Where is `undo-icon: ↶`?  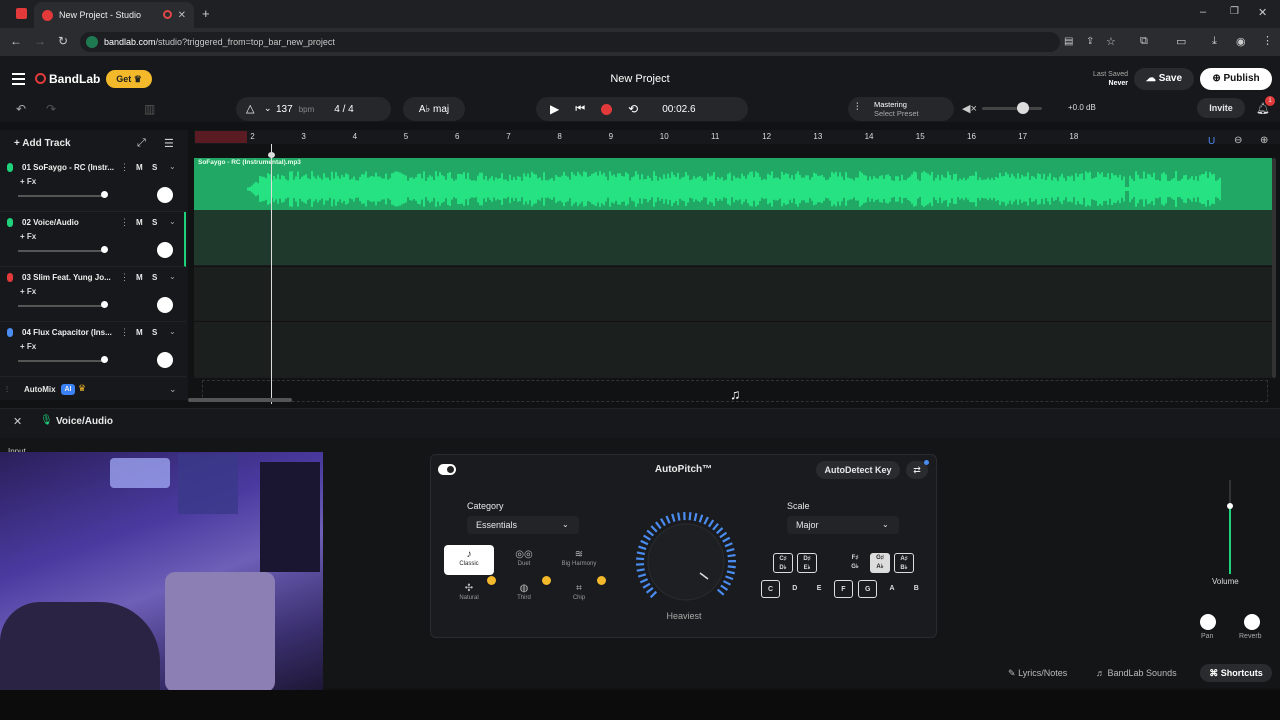 undo-icon: ↶ is located at coordinates (21, 109).